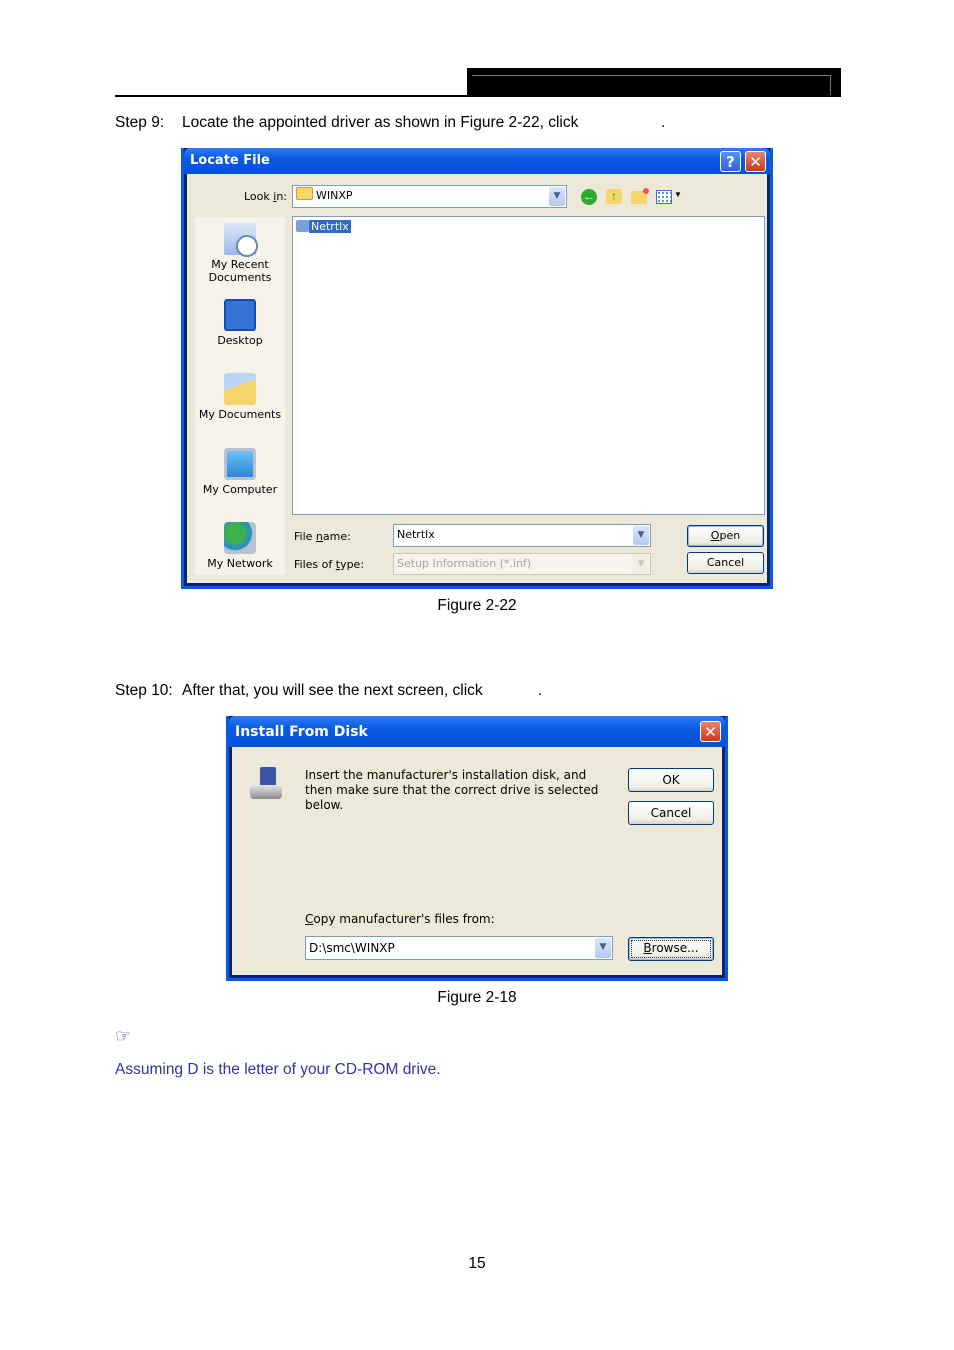 The image size is (954, 1350). Describe the element at coordinates (301, 732) in the screenshot. I see `dialog-title: Install From Disk` at that location.